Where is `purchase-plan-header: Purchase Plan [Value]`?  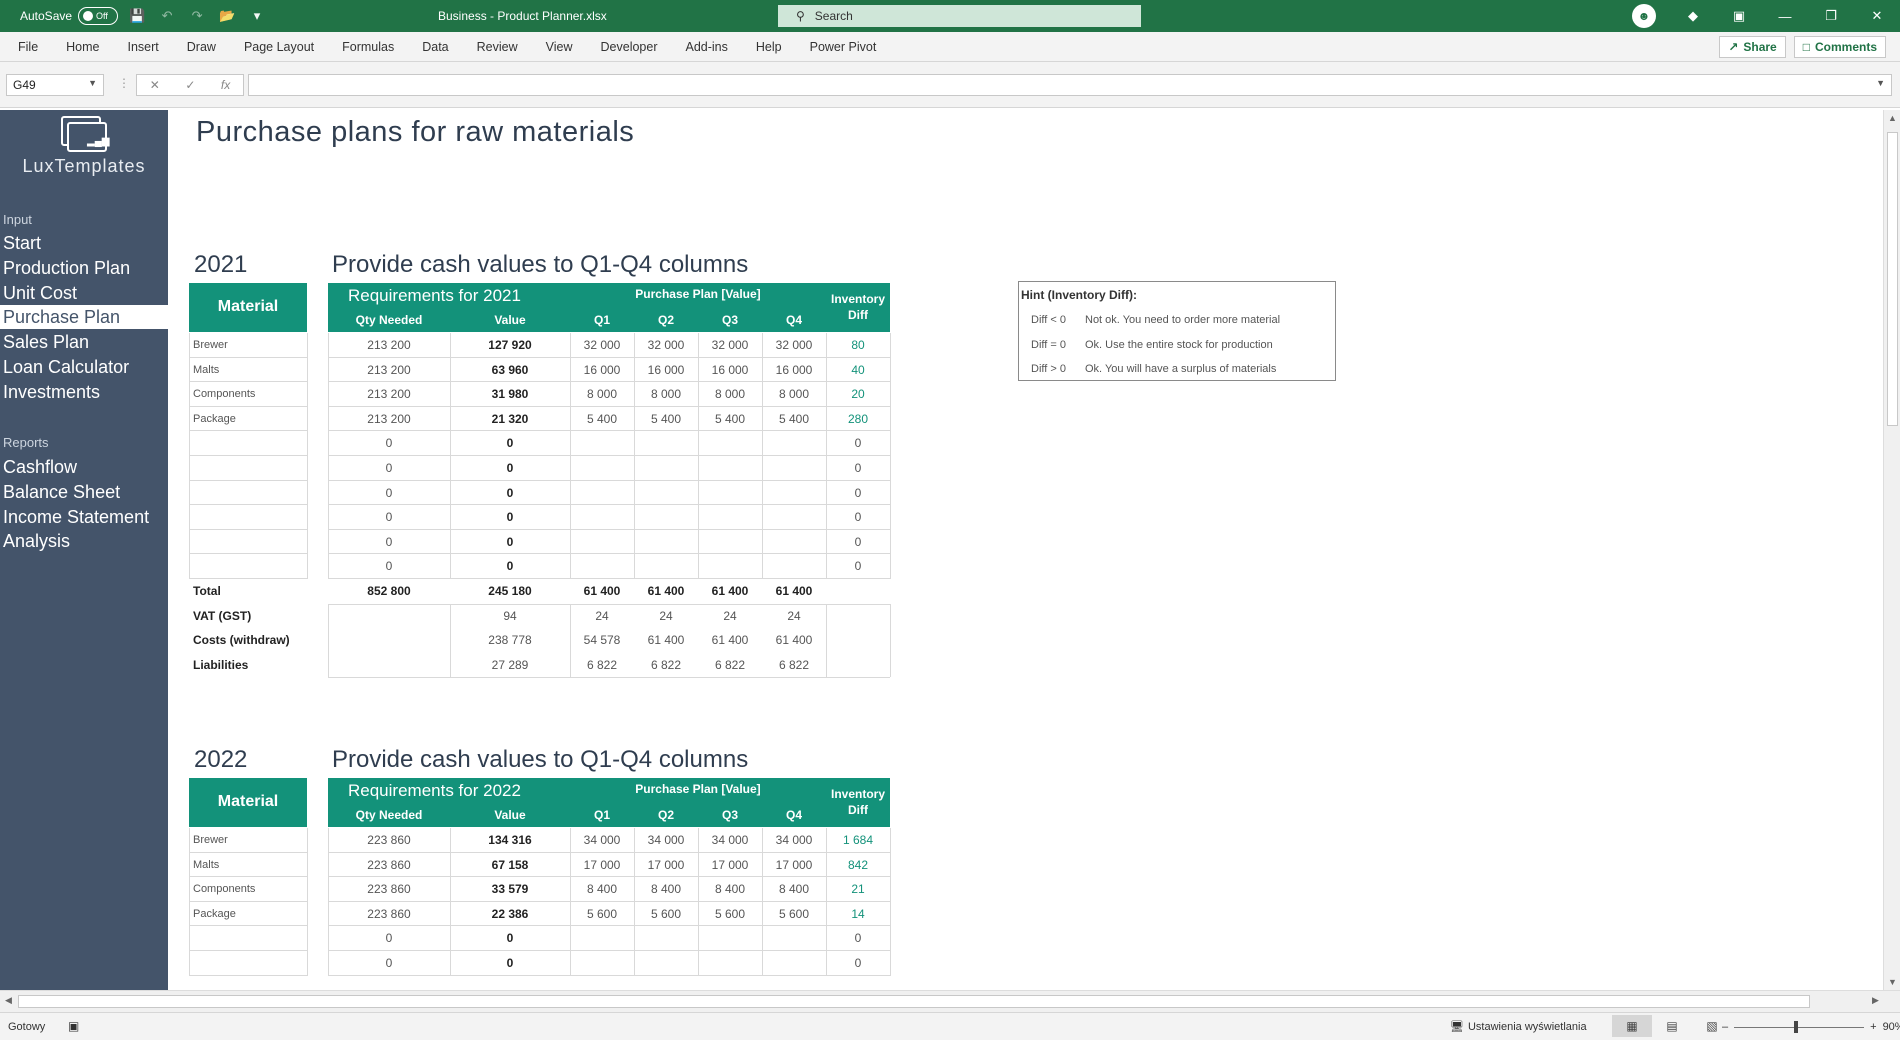
purchase-plan-header: Purchase Plan [Value] is located at coordinates (698, 294).